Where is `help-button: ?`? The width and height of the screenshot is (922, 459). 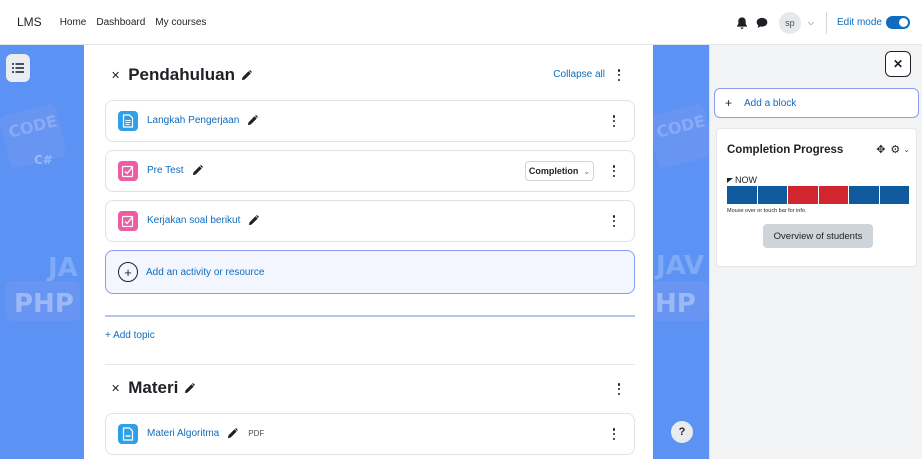
help-button: ? is located at coordinates (682, 432).